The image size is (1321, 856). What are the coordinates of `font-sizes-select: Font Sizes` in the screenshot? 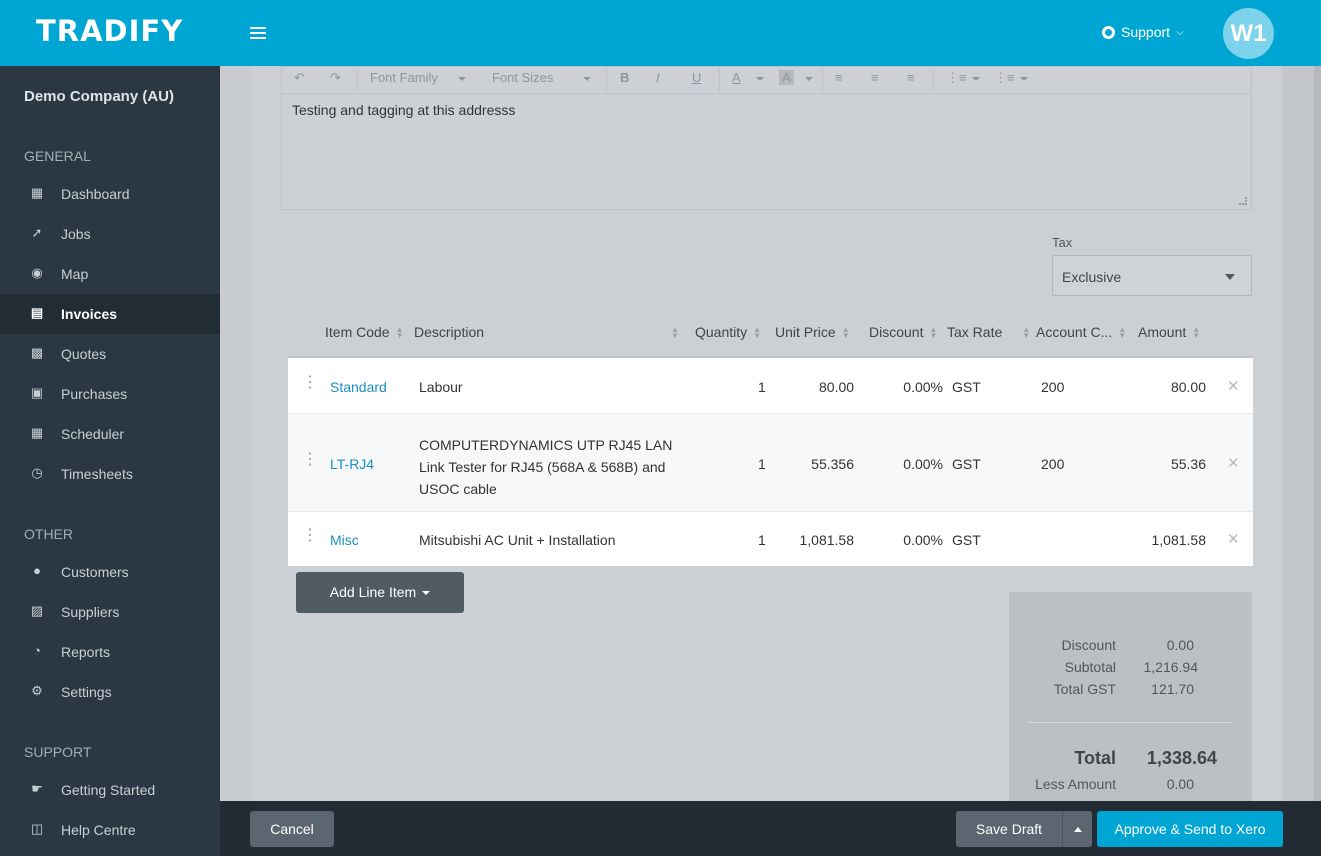 It's located at (542, 77).